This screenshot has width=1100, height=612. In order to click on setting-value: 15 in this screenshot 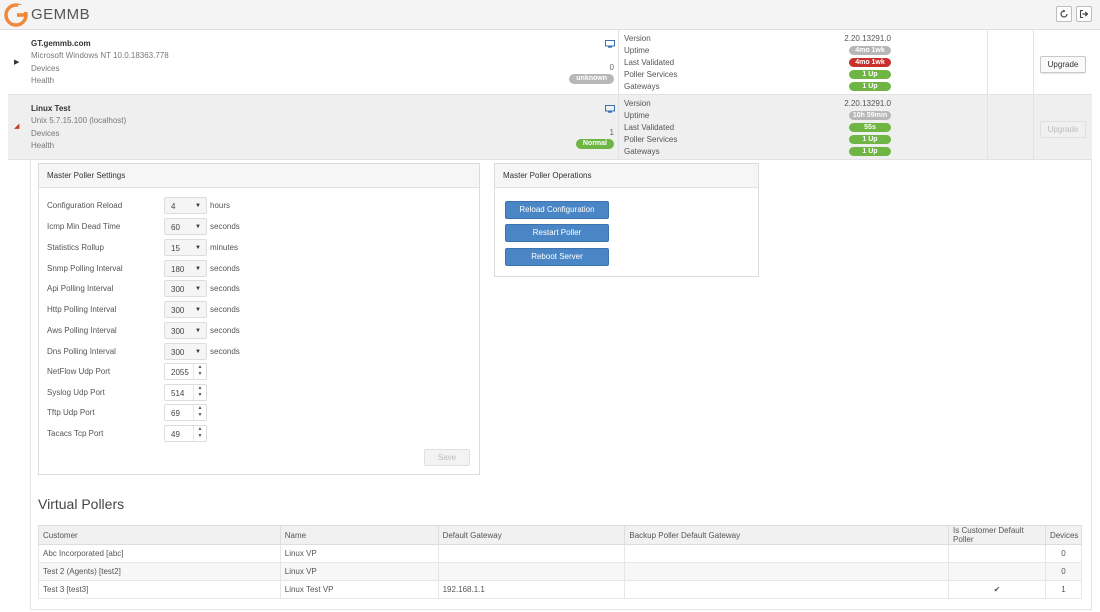, I will do `click(175, 248)`.